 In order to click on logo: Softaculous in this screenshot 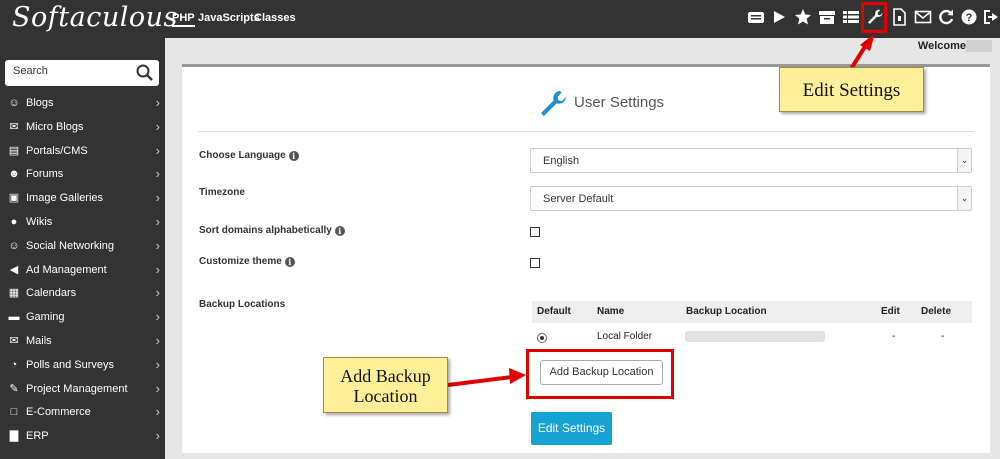, I will do `click(95, 17)`.